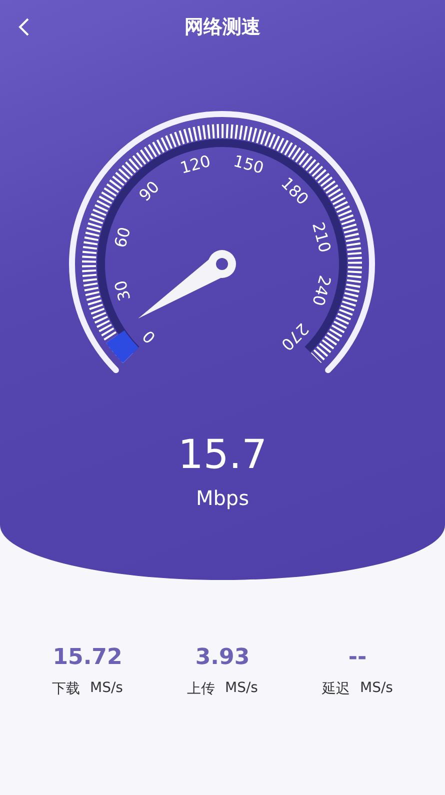 Image resolution: width=445 pixels, height=795 pixels. What do you see at coordinates (294, 191) in the screenshot?
I see `scale-label: 180` at bounding box center [294, 191].